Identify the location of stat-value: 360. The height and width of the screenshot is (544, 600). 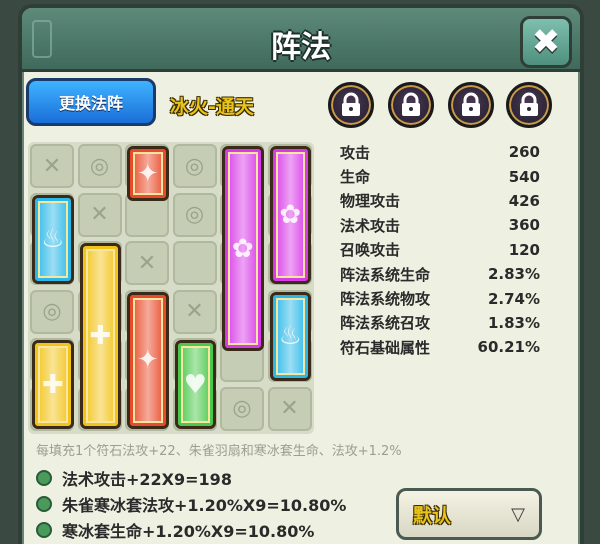
(524, 225).